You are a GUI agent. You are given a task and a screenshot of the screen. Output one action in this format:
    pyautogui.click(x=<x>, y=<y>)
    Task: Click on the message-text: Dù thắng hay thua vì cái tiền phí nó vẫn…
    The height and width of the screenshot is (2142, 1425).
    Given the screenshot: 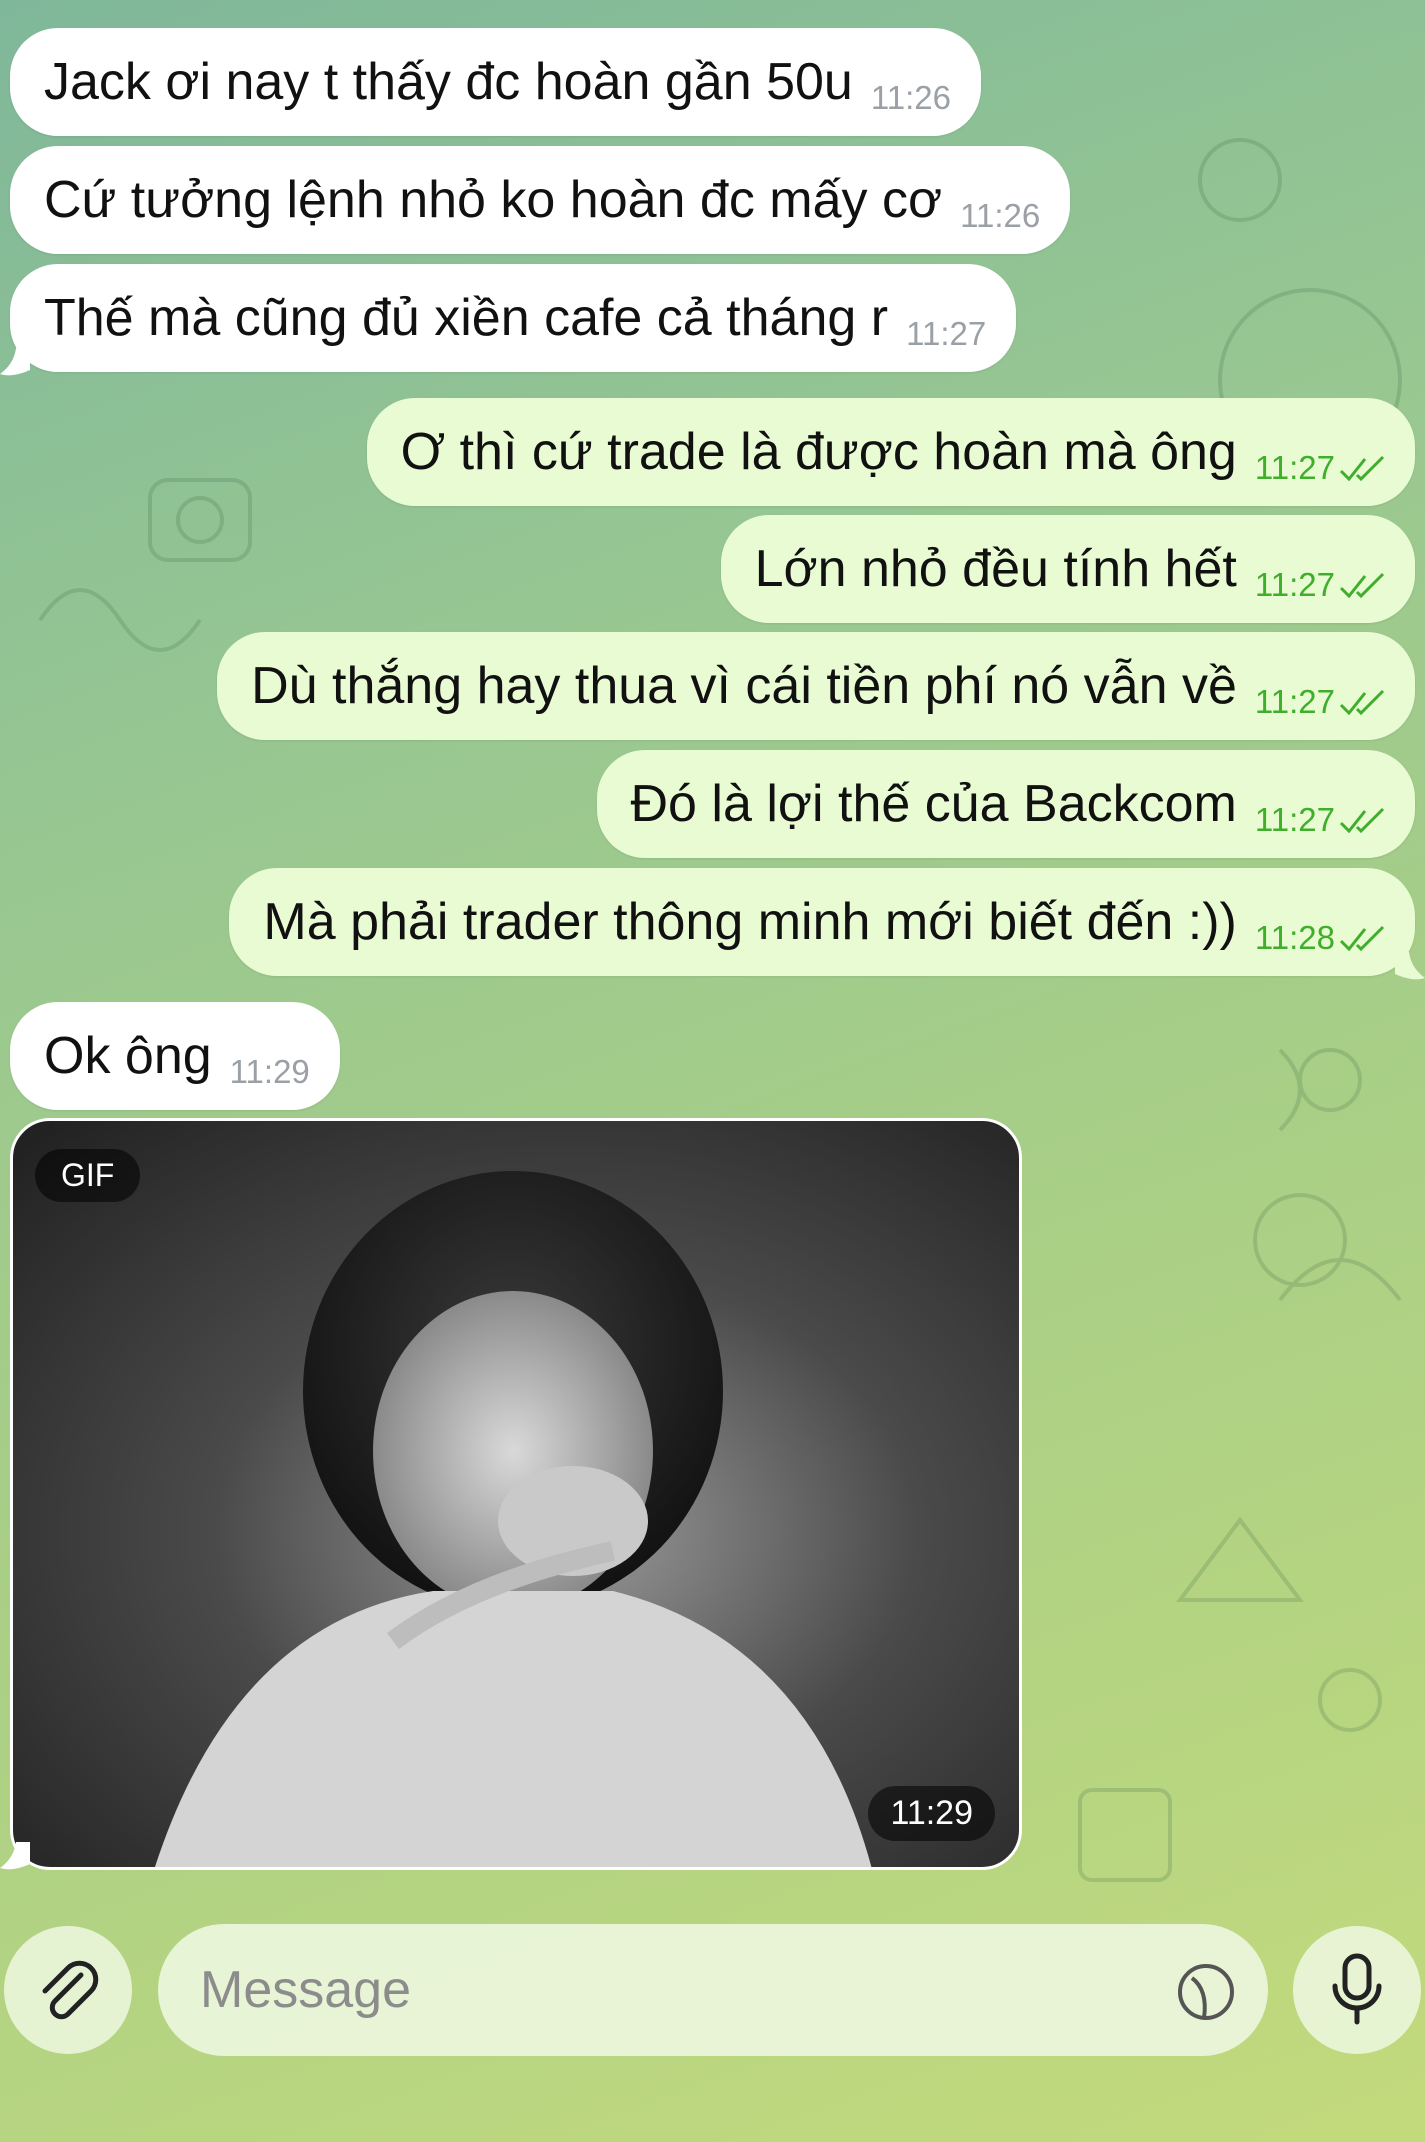 What is the action you would take?
    pyautogui.click(x=744, y=686)
    